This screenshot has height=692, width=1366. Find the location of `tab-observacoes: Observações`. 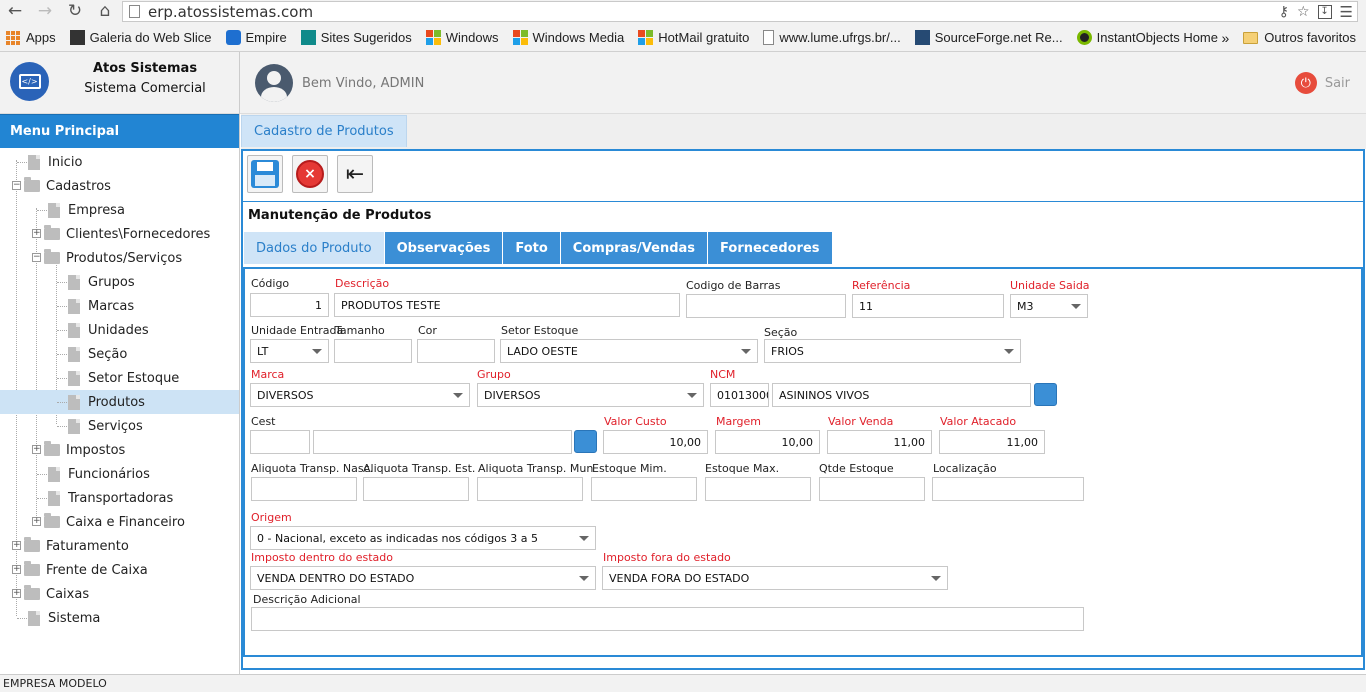

tab-observacoes: Observações is located at coordinates (443, 248).